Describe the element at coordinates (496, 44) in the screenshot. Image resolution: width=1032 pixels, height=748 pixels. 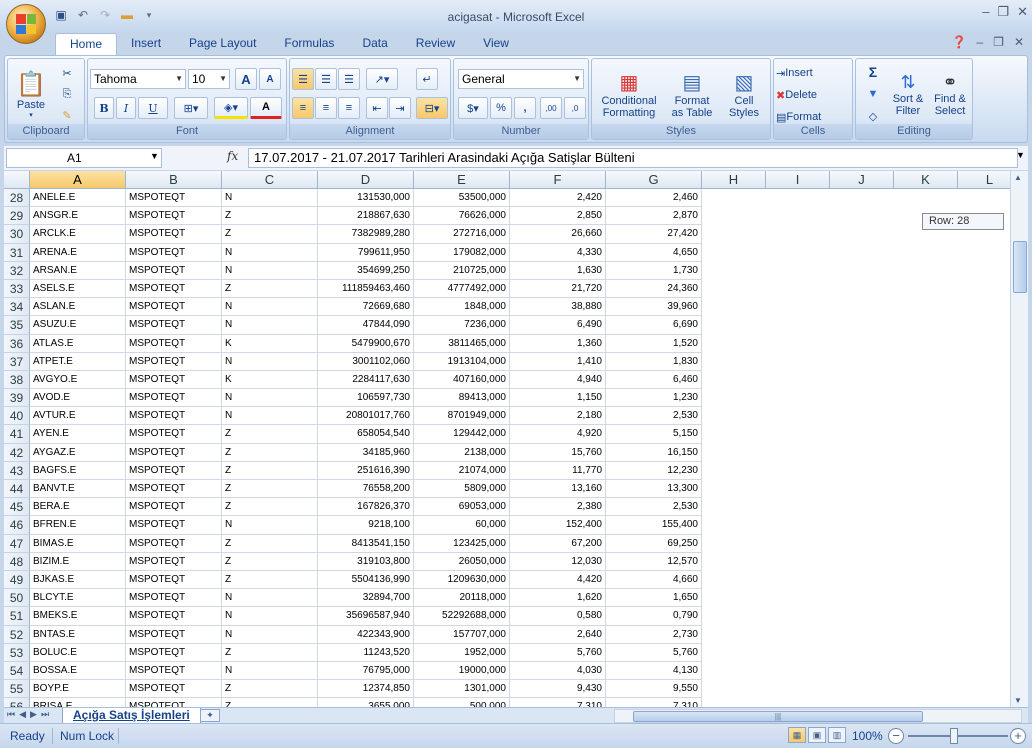
I see `tab-view: View` at that location.